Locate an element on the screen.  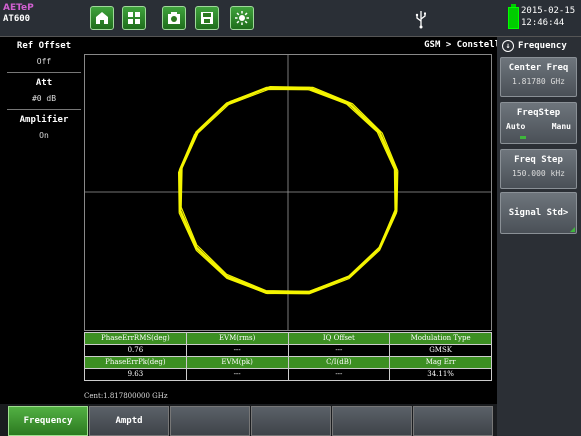
battery-icon is located at coordinates (513, 16).